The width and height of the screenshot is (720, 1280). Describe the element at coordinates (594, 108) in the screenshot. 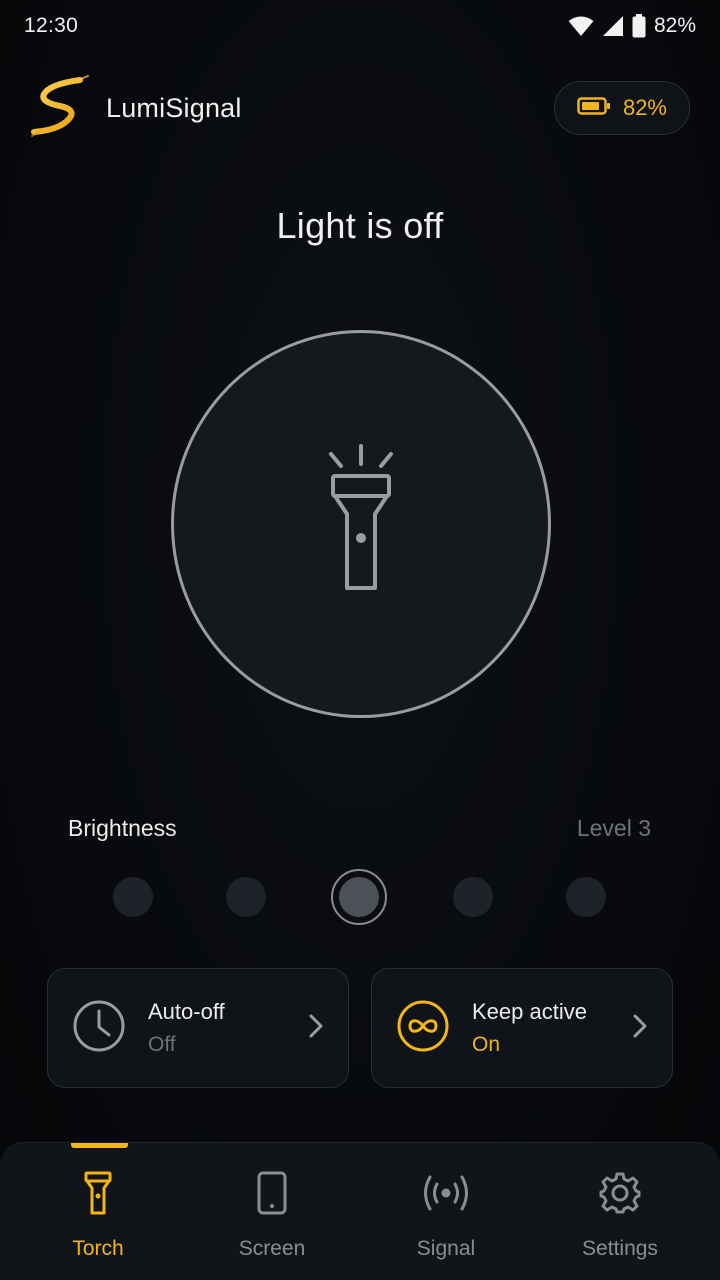

I see `battery-icon` at that location.